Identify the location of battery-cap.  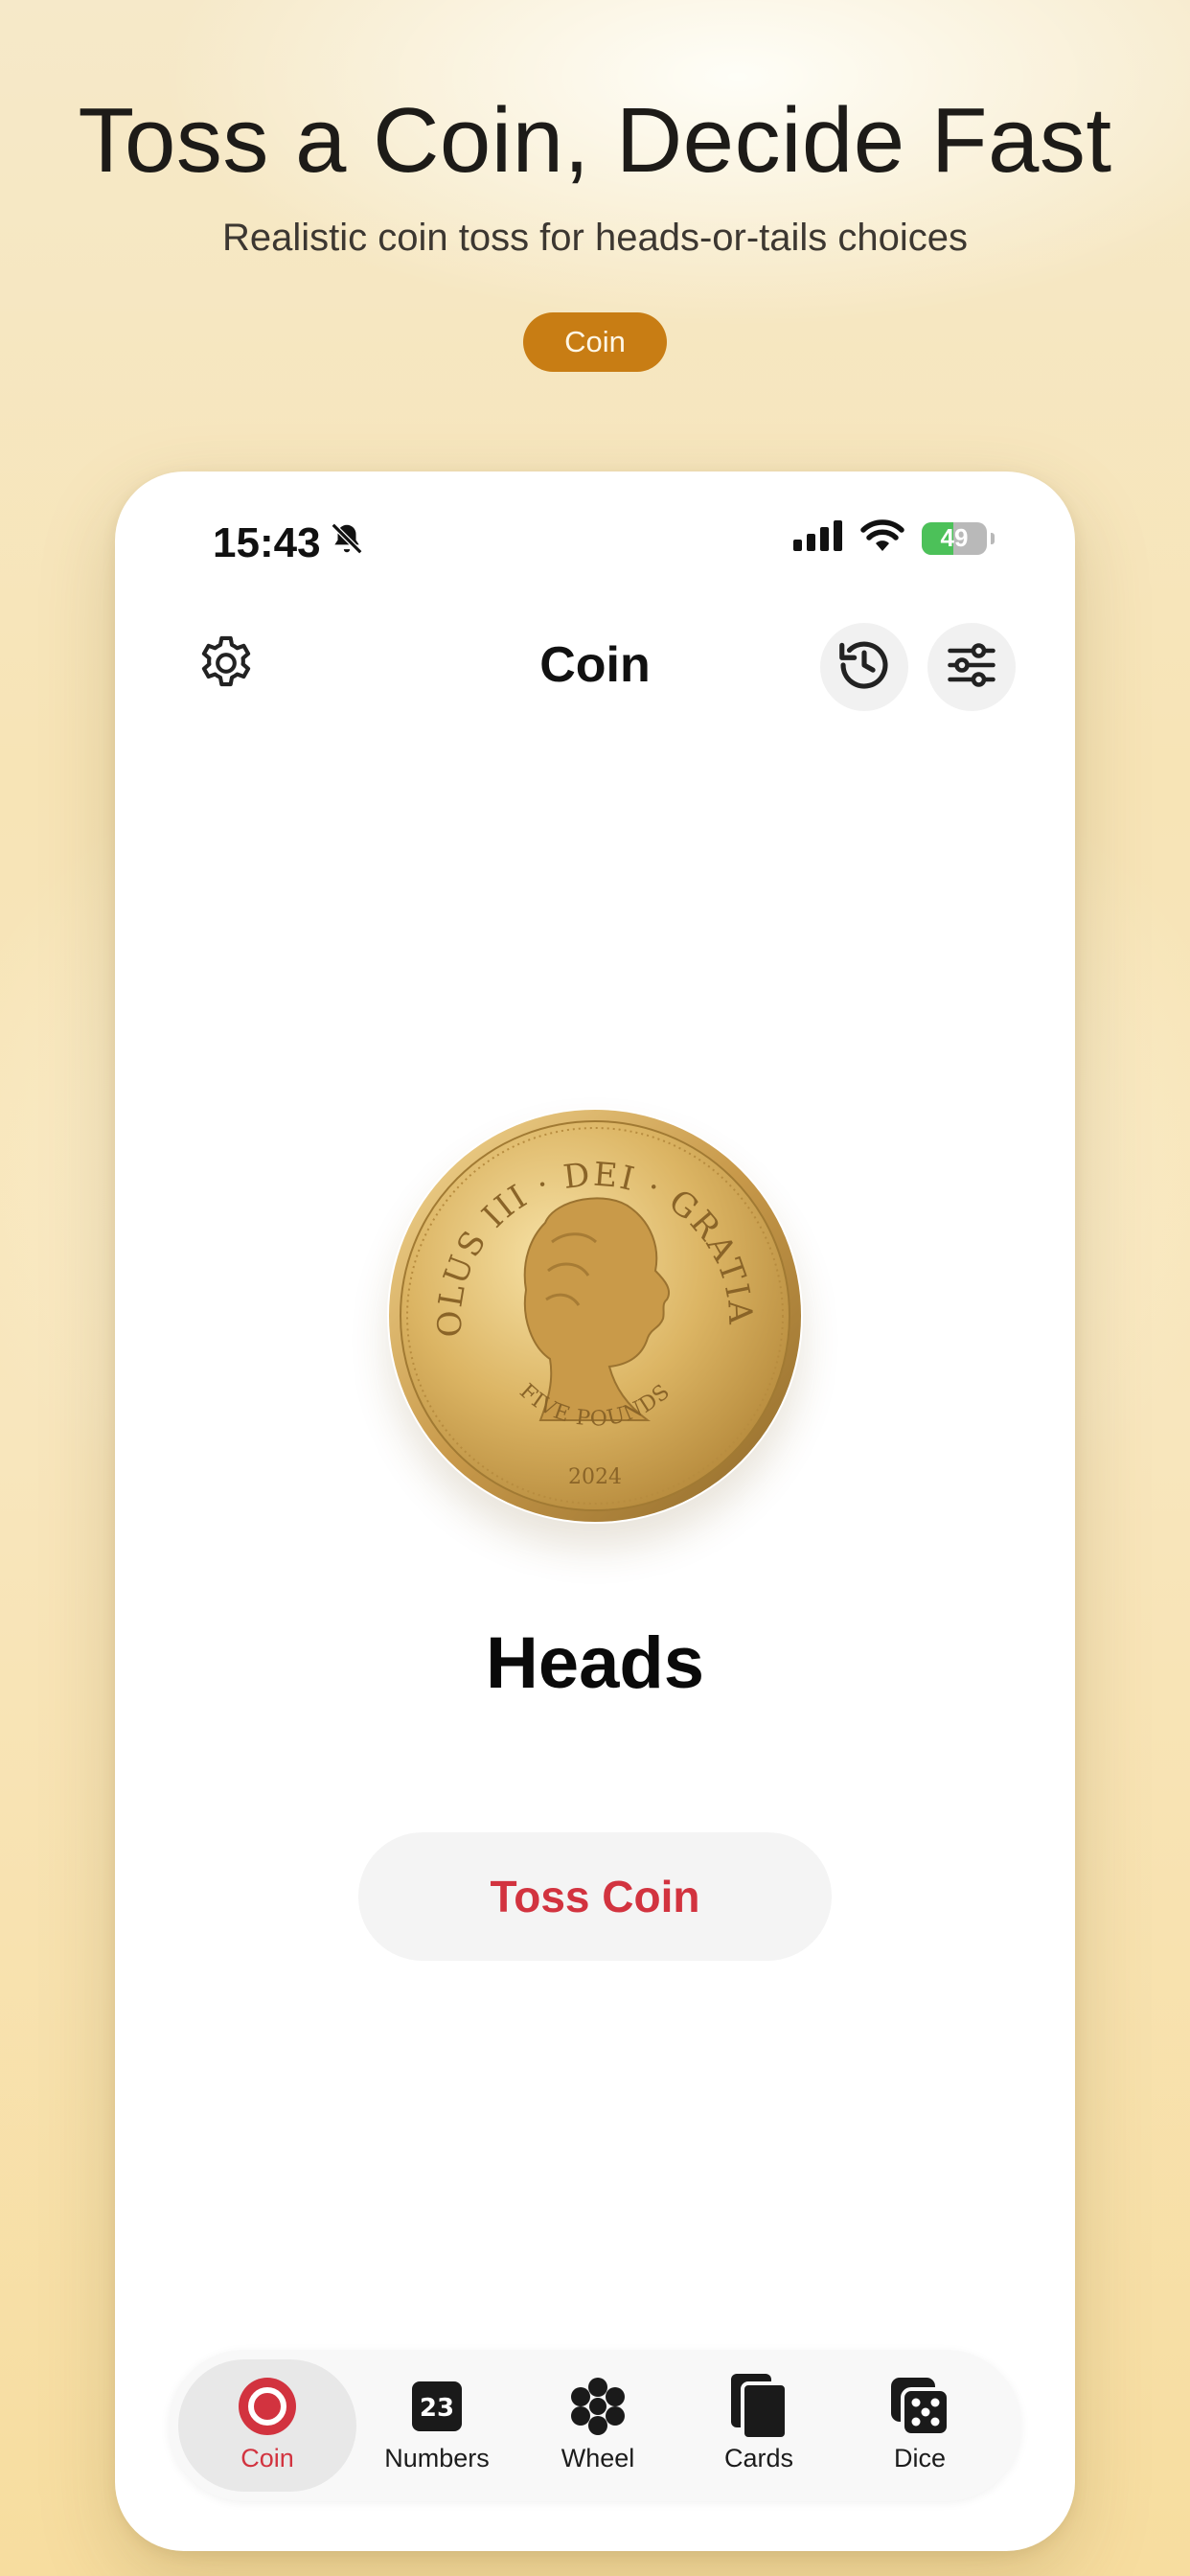
(993, 538).